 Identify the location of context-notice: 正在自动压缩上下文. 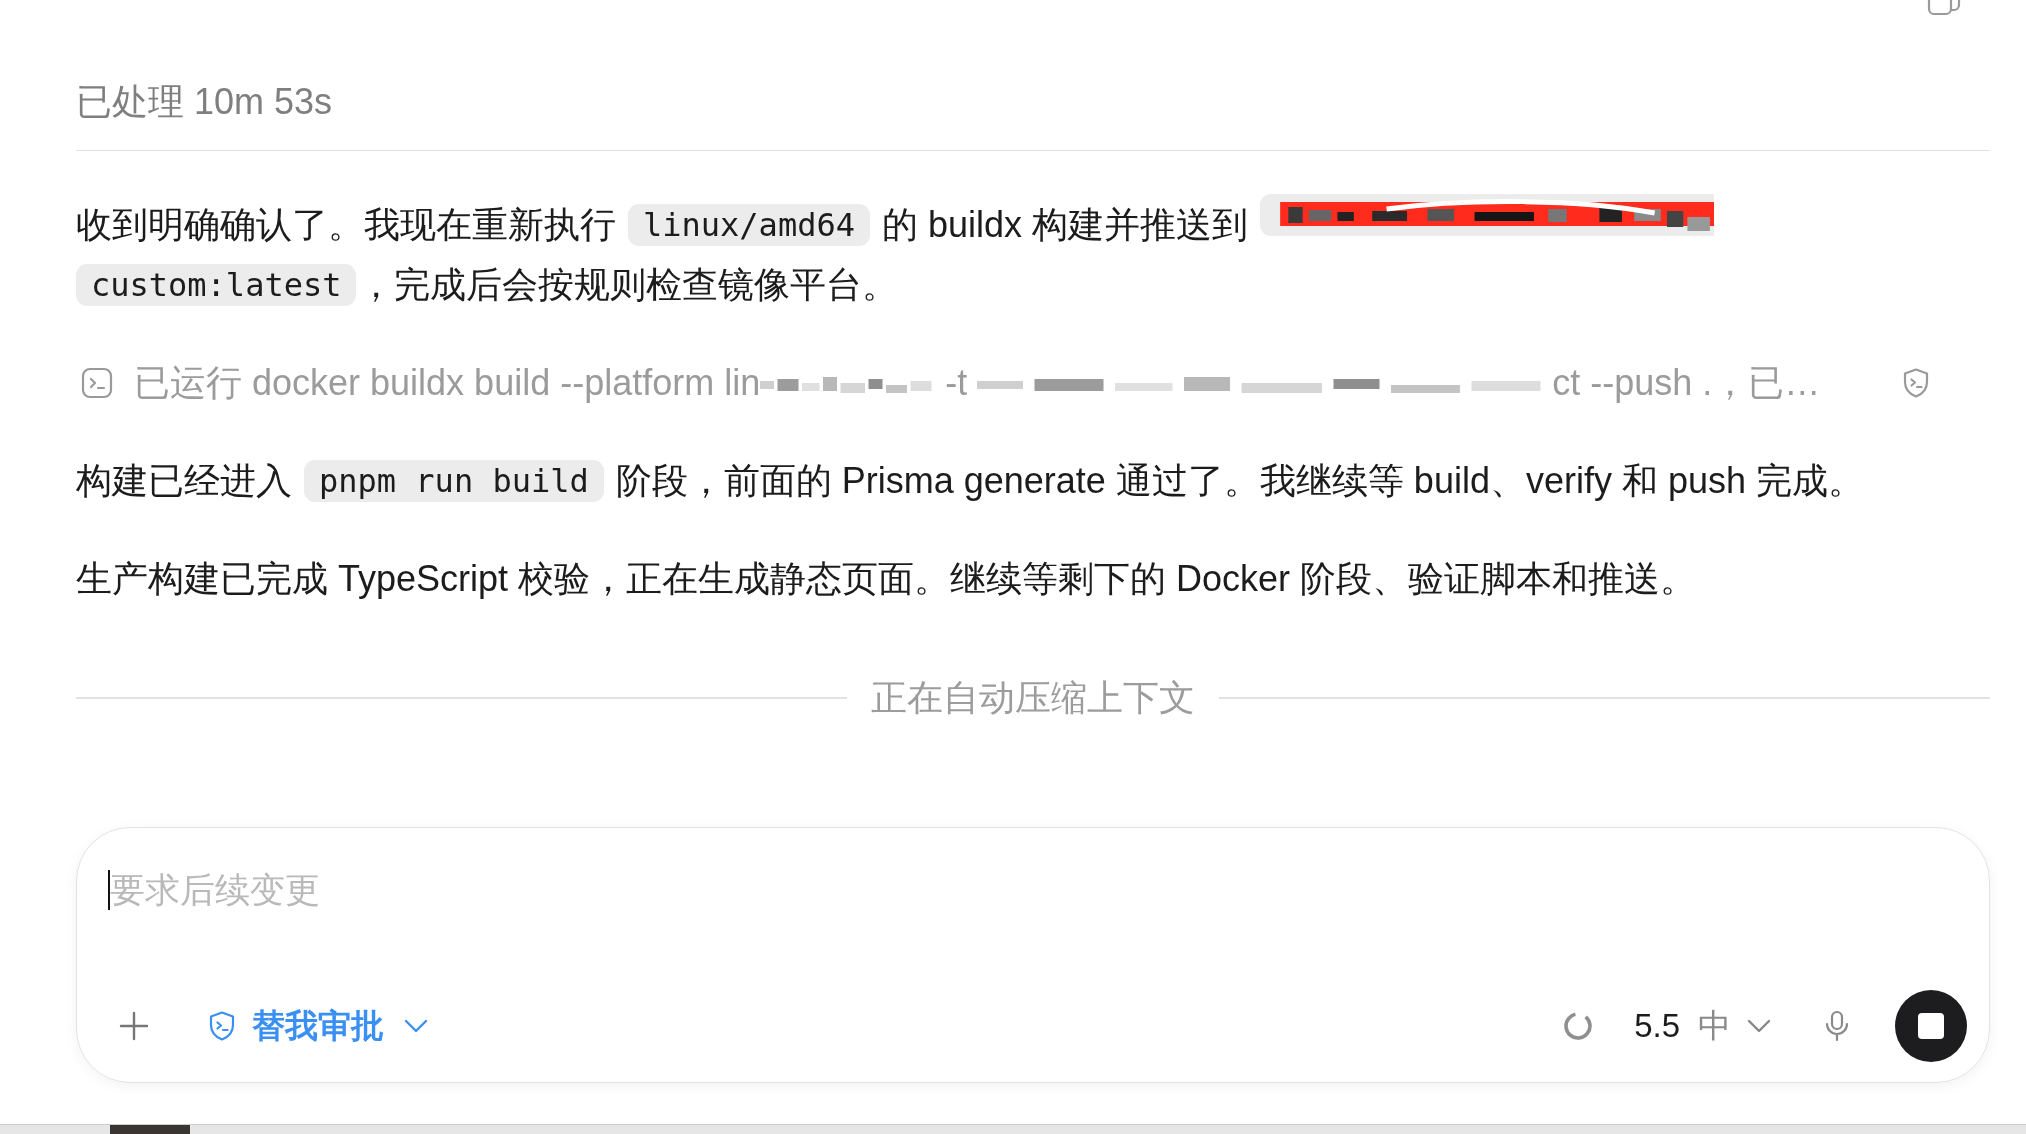
(1033, 698).